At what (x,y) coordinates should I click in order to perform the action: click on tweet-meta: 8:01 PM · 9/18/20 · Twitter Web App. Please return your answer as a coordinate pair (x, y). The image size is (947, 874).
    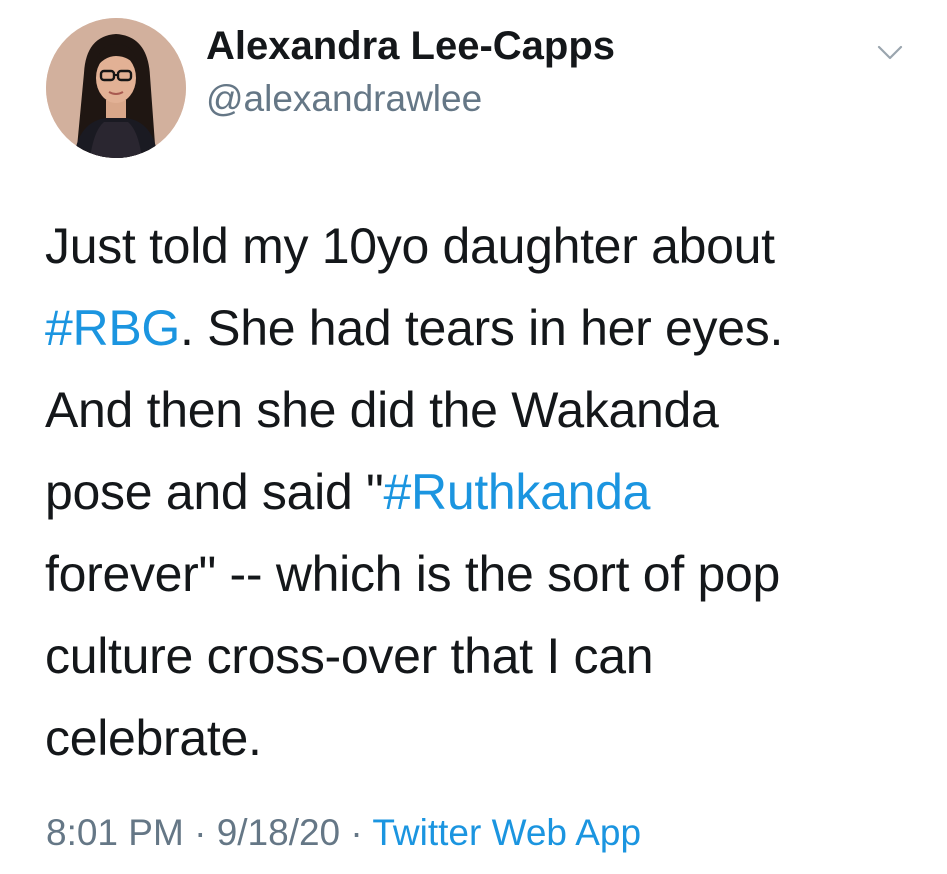
    Looking at the image, I should click on (343, 833).